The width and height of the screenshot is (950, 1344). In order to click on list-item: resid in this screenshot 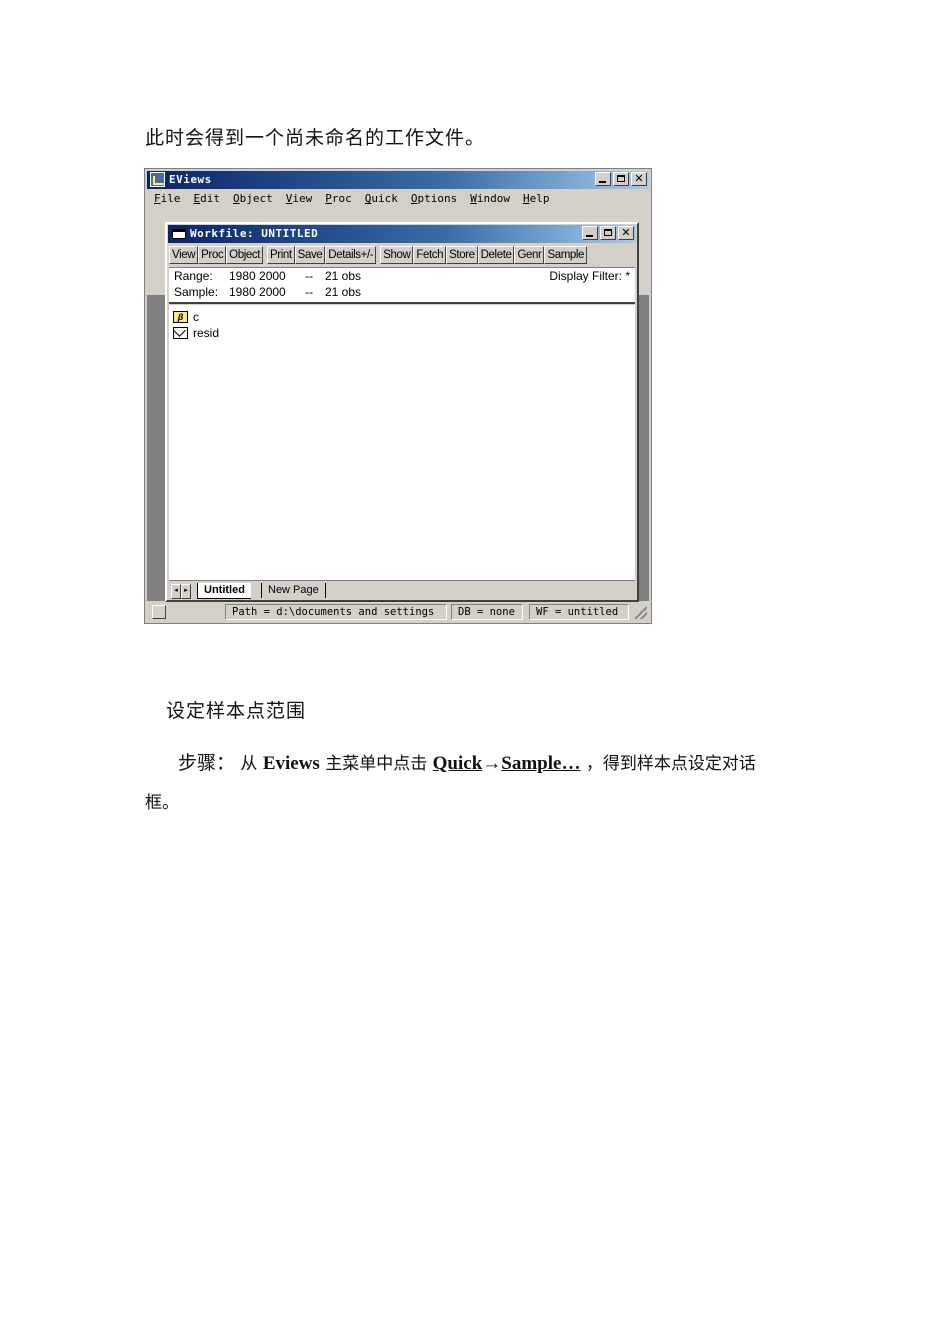, I will do `click(196, 333)`.